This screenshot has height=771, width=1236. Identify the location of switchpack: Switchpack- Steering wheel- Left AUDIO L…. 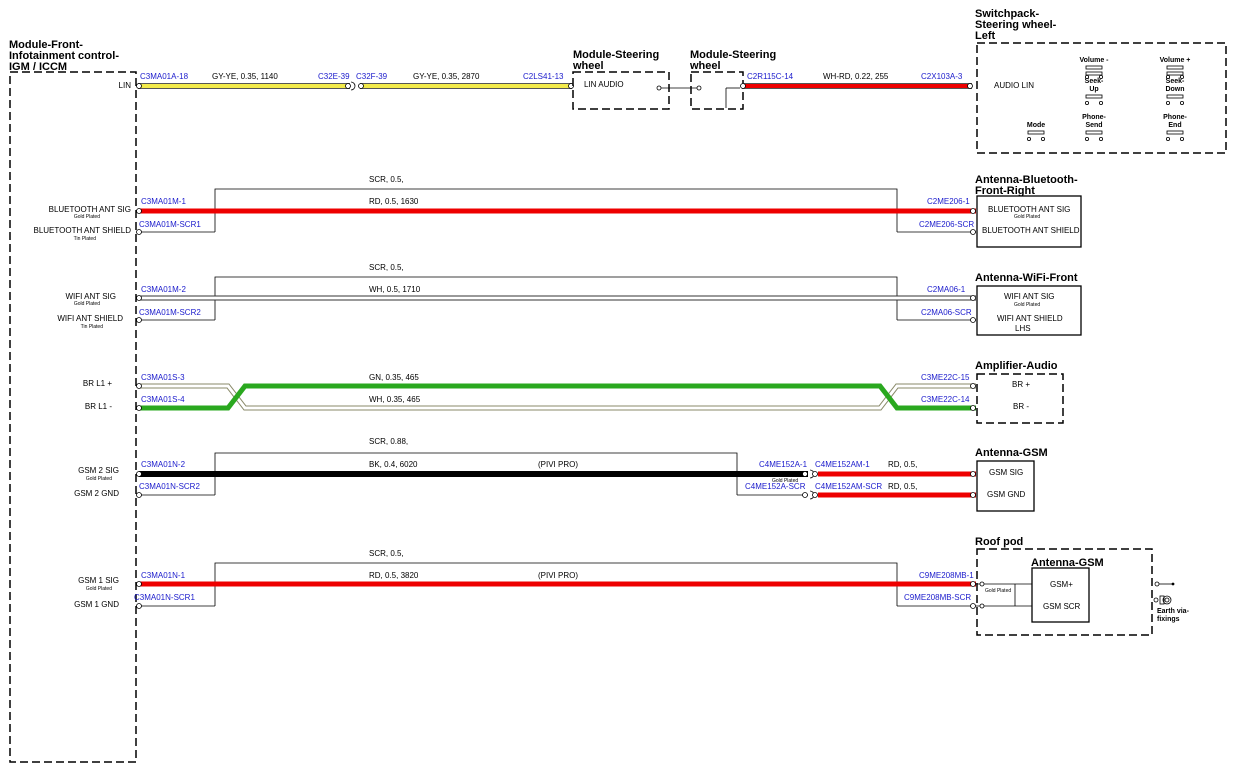
(1101, 81).